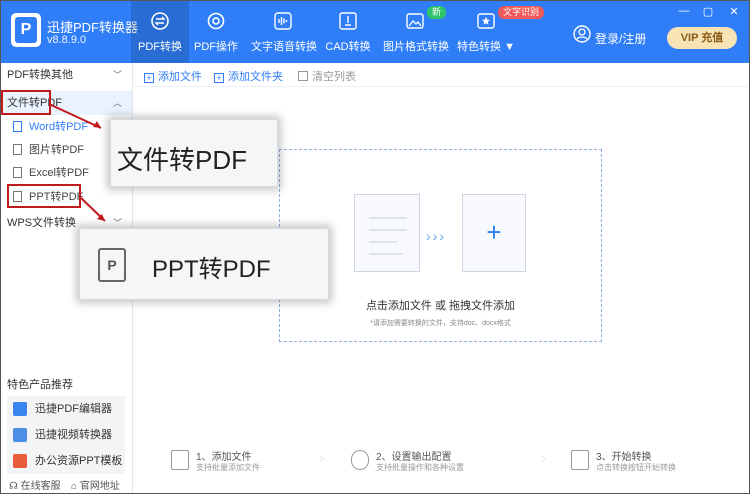  Describe the element at coordinates (580, 460) in the screenshot. I see `convert-icon` at that location.